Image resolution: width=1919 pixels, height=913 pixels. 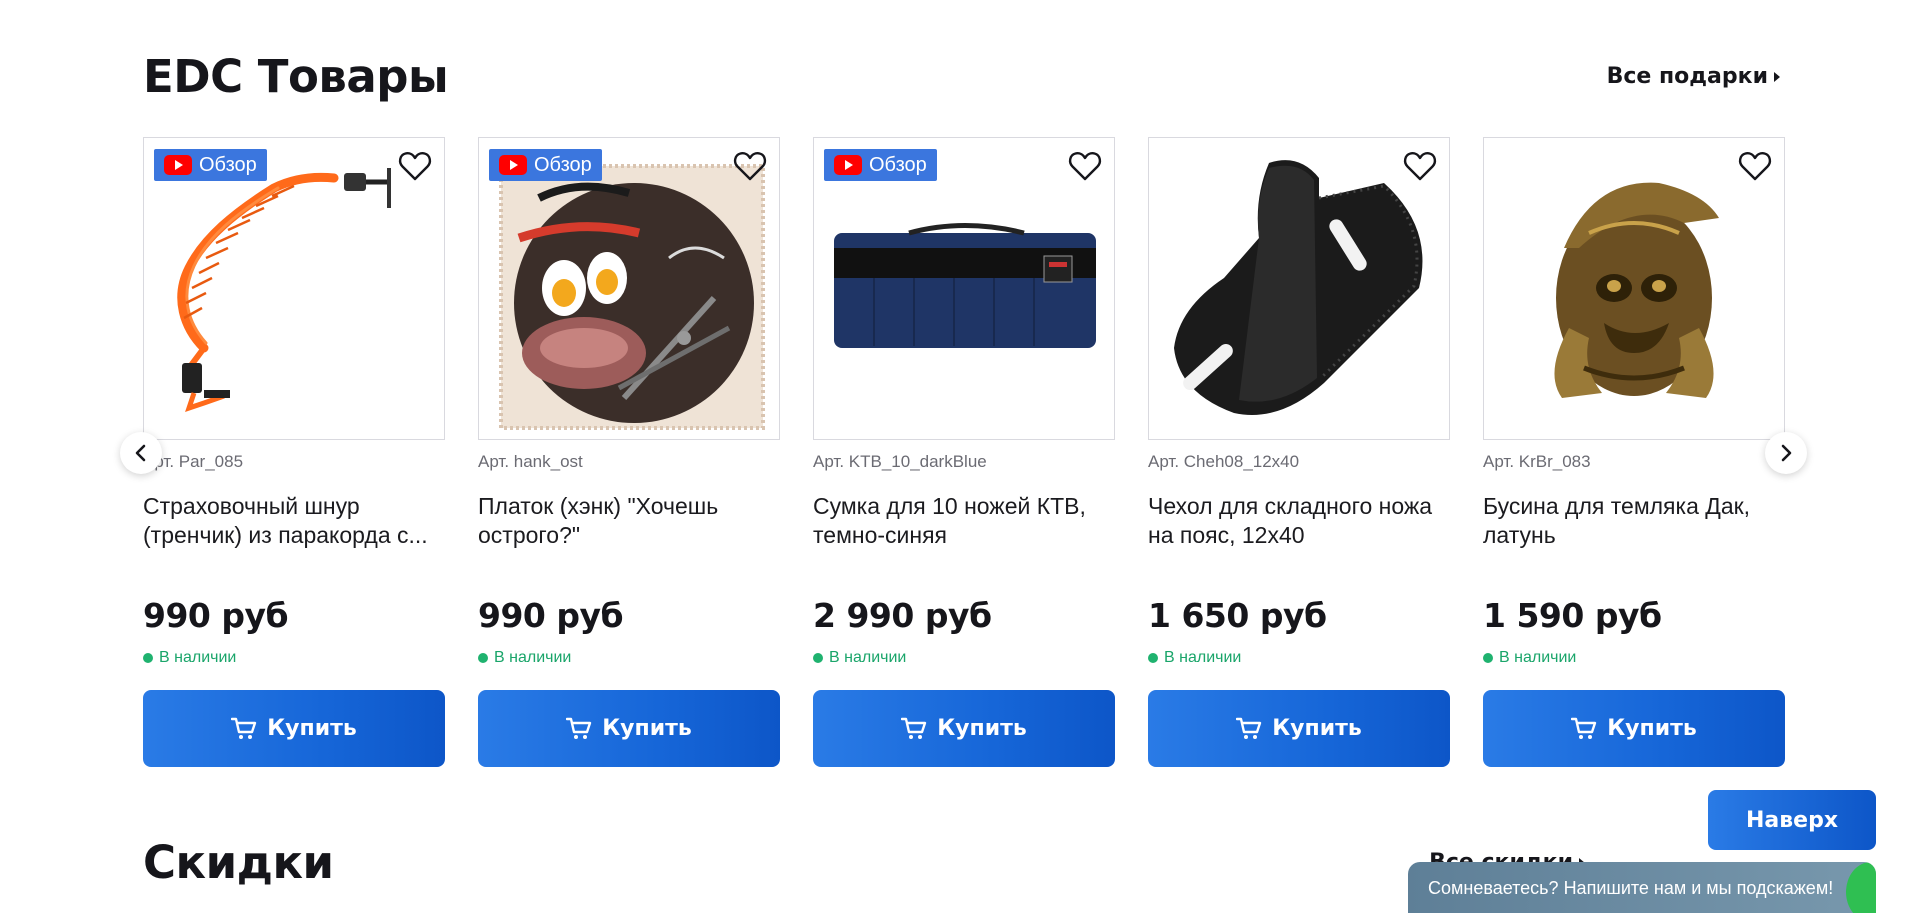 What do you see at coordinates (1634, 521) in the screenshot?
I see `product-name-link: Бусина для темляка Дак, латунь` at bounding box center [1634, 521].